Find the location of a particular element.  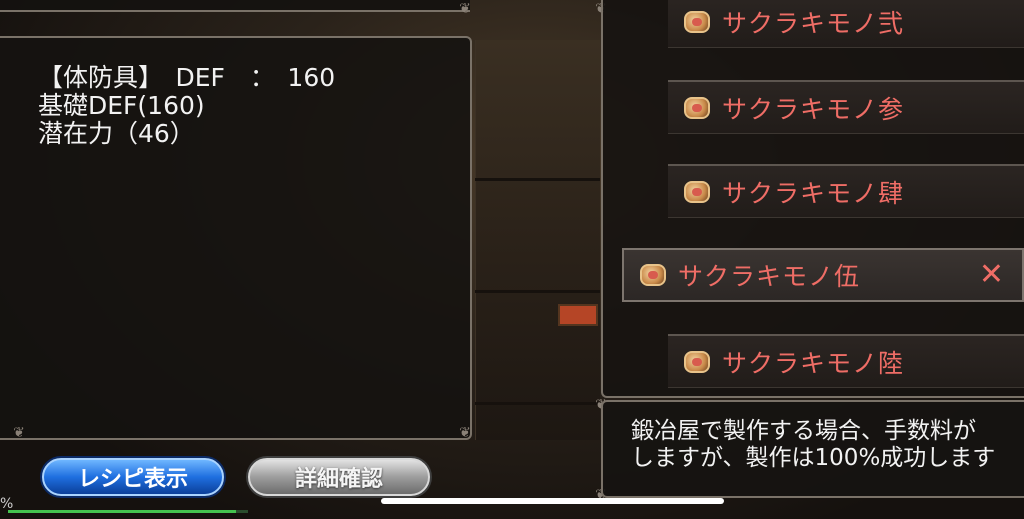

info-line: しますが、製作は100%成功します is located at coordinates (813, 458).